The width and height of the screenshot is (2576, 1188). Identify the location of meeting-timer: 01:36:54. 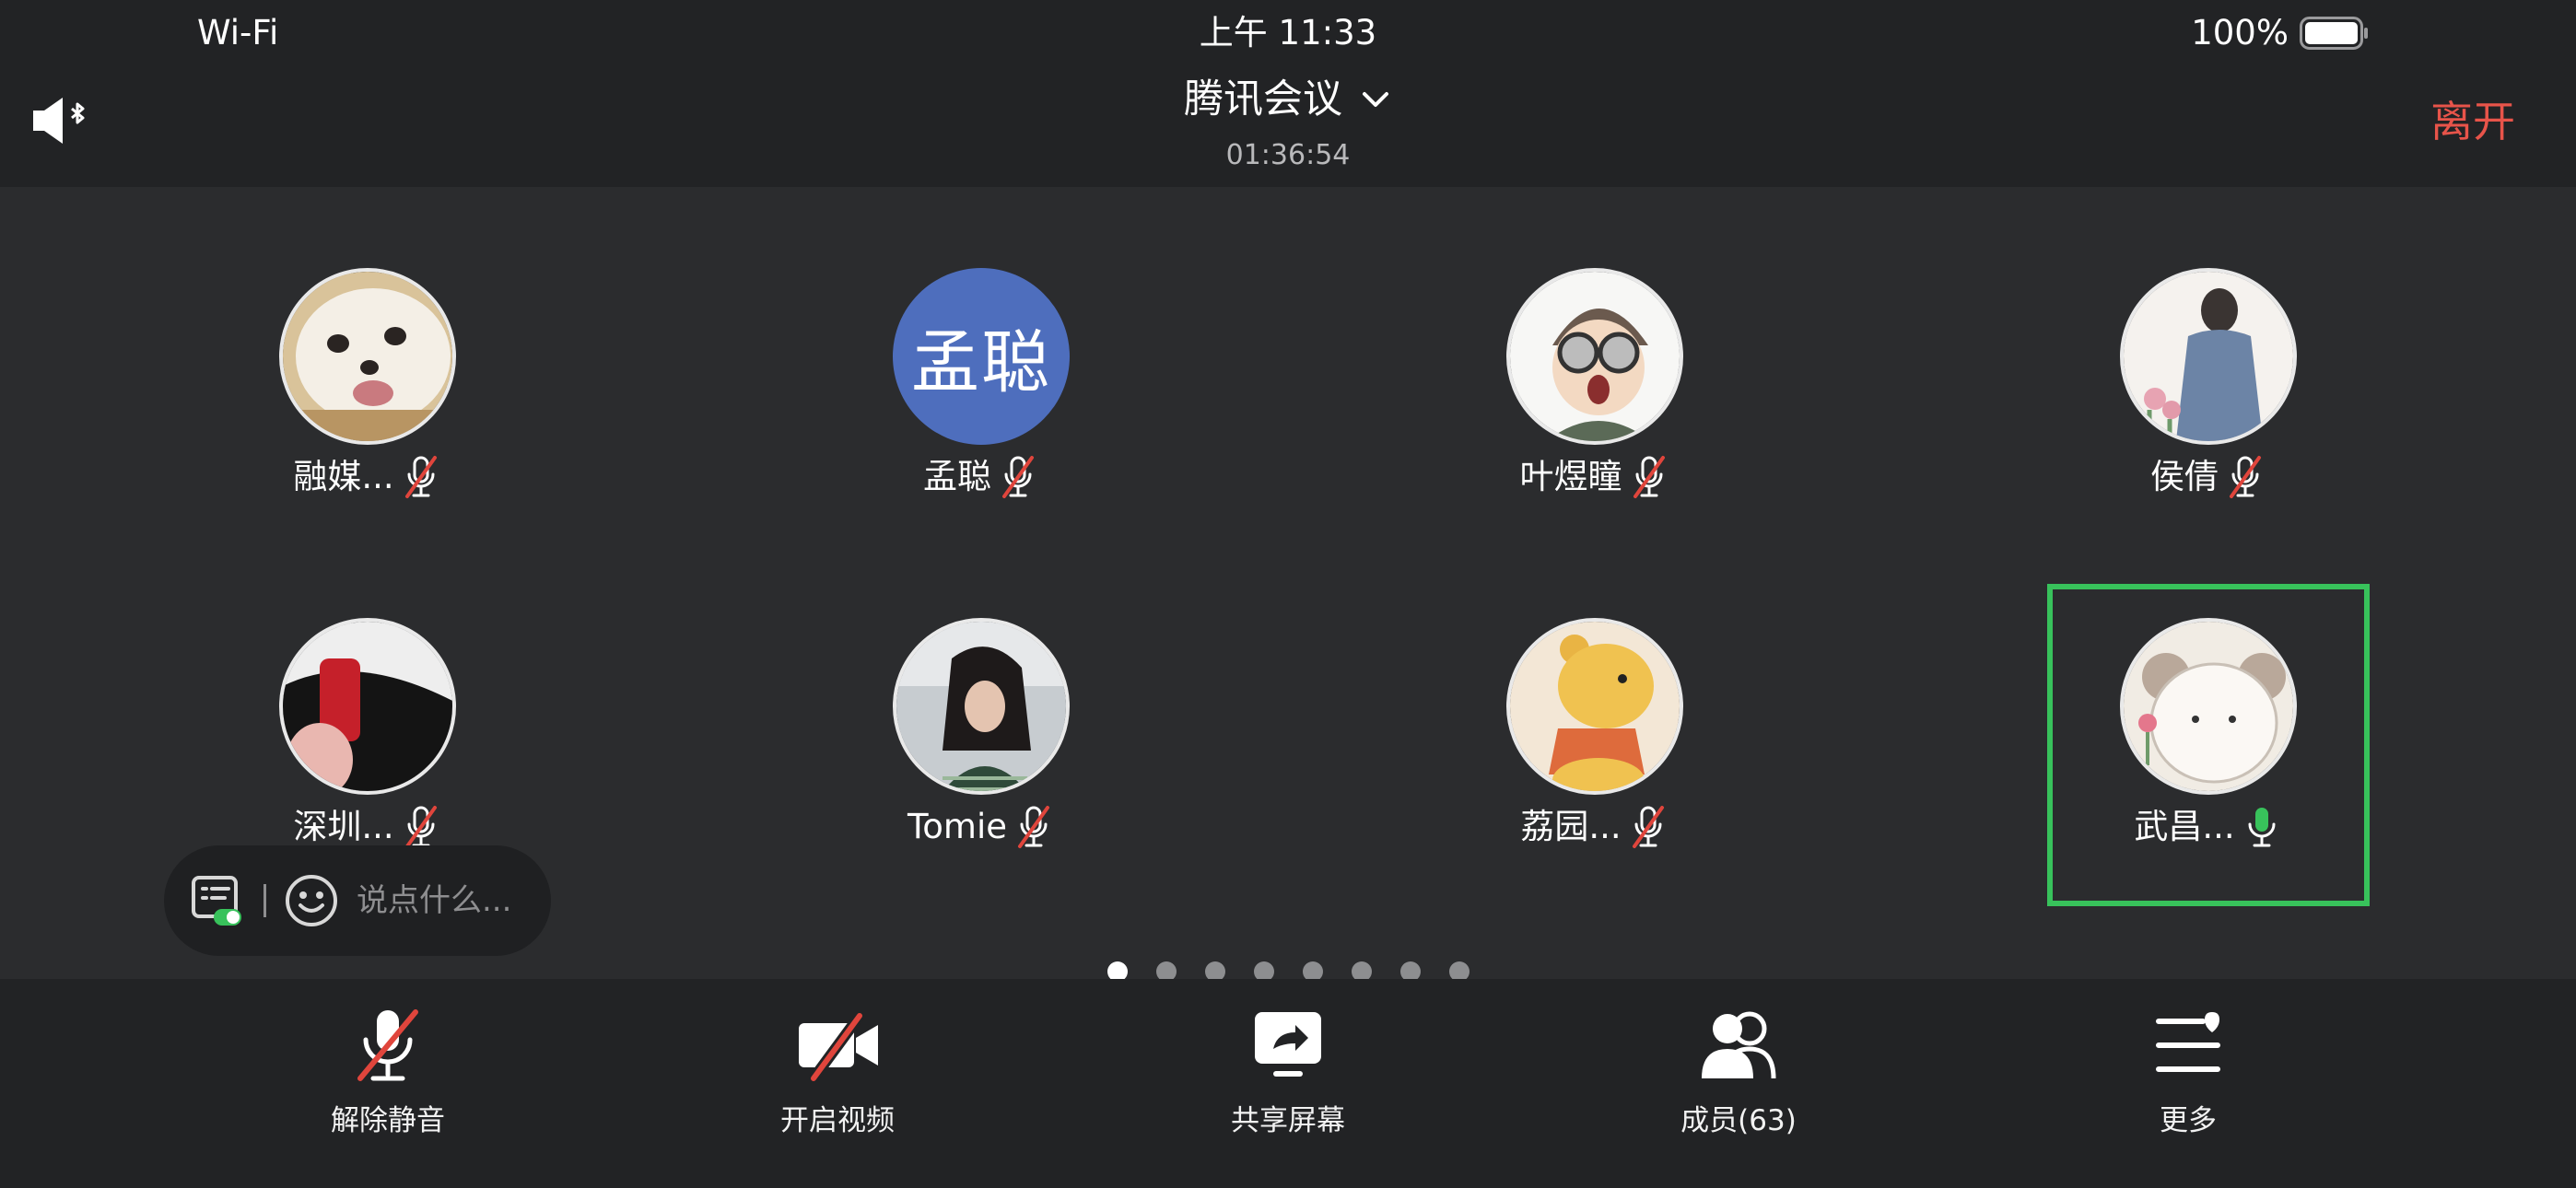
(1288, 155).